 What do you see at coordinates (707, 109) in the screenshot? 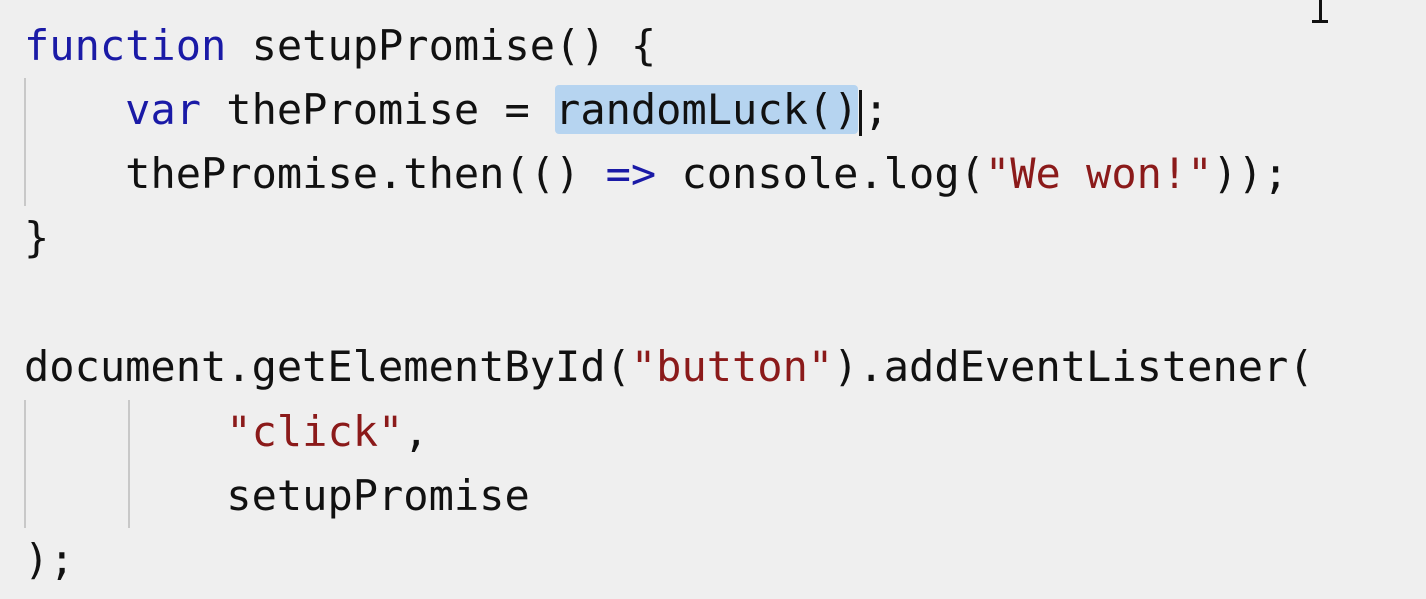
I see `text-selection: randomLuck()` at bounding box center [707, 109].